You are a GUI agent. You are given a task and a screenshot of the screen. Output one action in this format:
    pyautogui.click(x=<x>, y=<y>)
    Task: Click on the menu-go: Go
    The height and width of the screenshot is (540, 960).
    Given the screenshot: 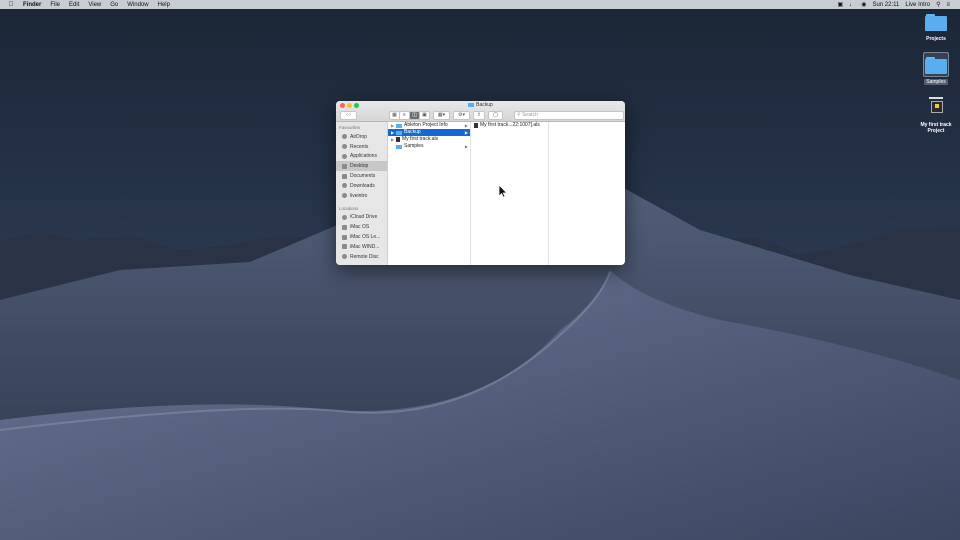 What is the action you would take?
    pyautogui.click(x=114, y=5)
    